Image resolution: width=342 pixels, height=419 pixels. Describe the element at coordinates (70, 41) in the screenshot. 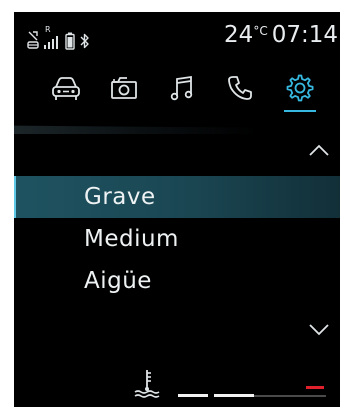

I see `phone-battery-icon` at that location.